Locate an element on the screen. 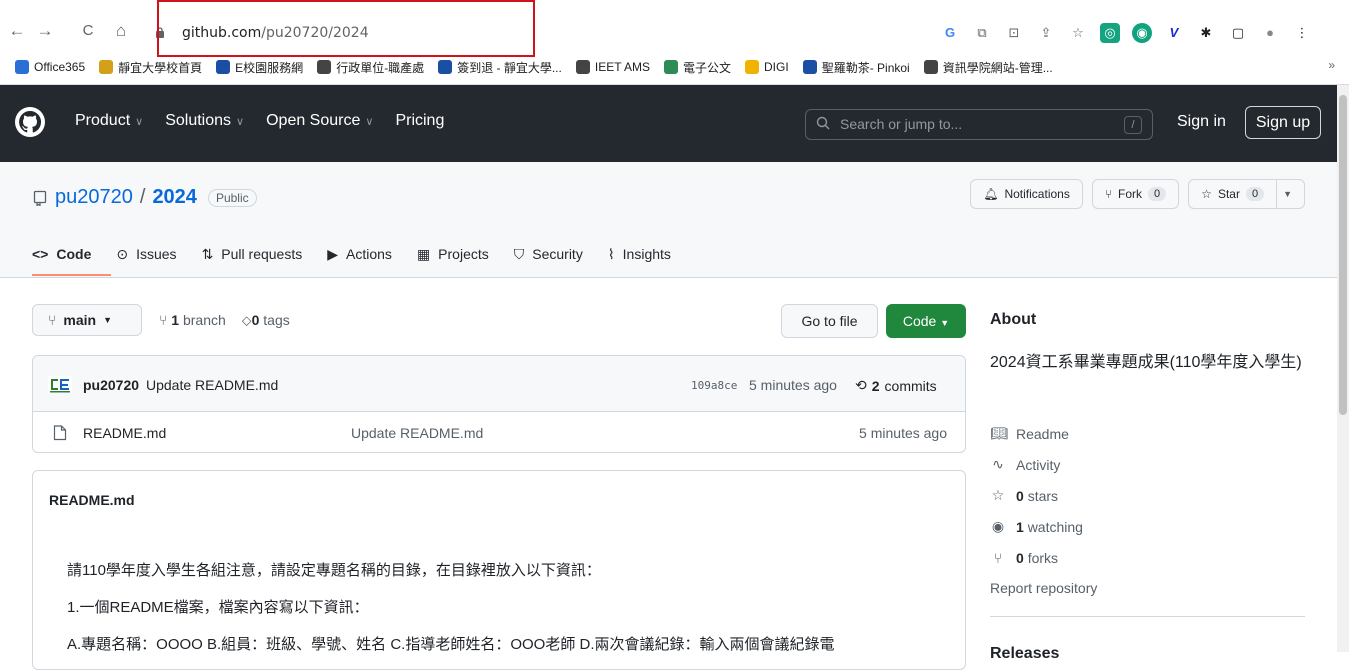 Image resolution: width=1349 pixels, height=670 pixels. bookmark-label: IEET AMS is located at coordinates (622, 67).